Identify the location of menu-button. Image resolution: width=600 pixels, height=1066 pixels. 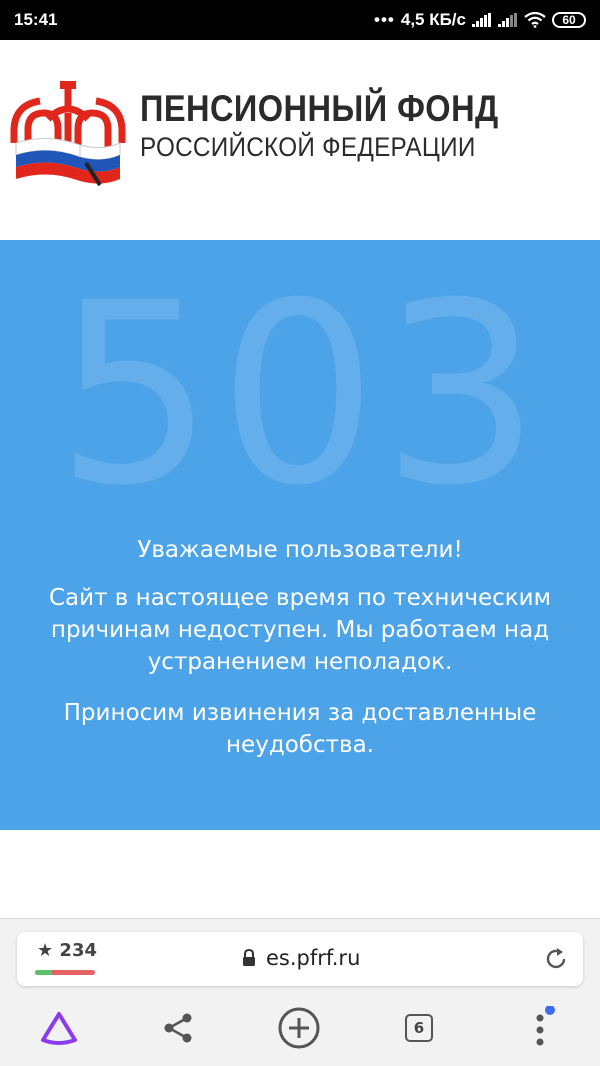
(540, 1028).